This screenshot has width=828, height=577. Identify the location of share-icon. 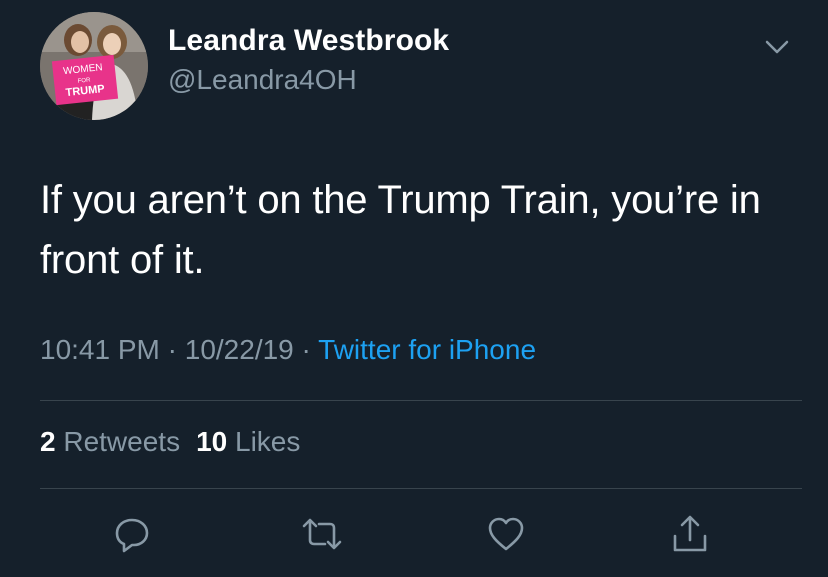
(690, 533).